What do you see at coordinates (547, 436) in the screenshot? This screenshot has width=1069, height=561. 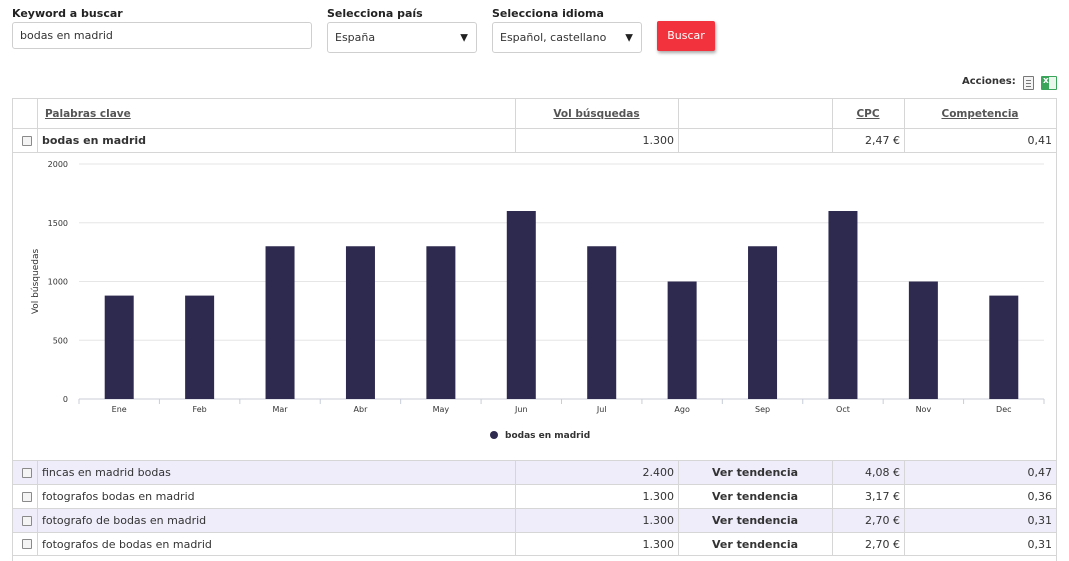 I see `legend-label: bodas en madrid` at bounding box center [547, 436].